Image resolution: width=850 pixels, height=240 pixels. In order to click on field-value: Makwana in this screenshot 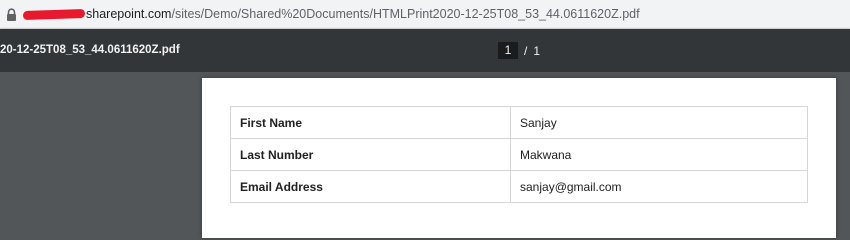, I will do `click(659, 154)`.